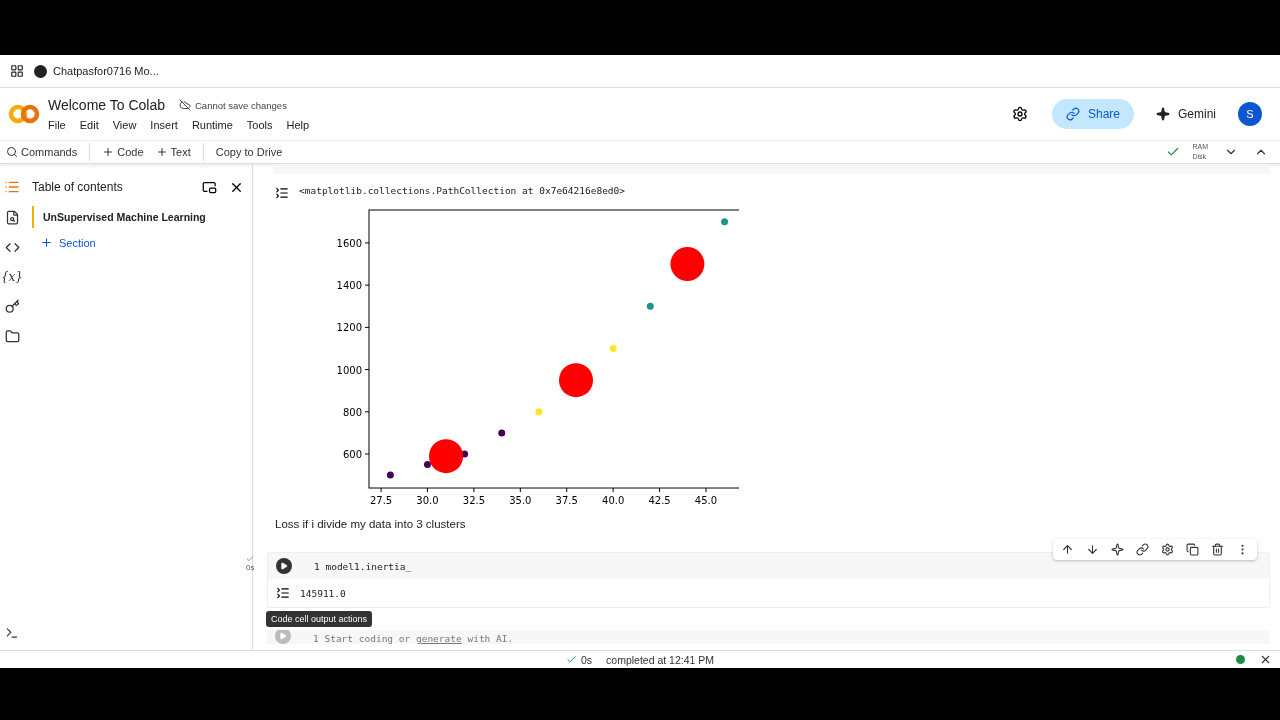 The image size is (1280, 720). Describe the element at coordinates (659, 500) in the screenshot. I see `x-tick-label: 42.5` at that location.